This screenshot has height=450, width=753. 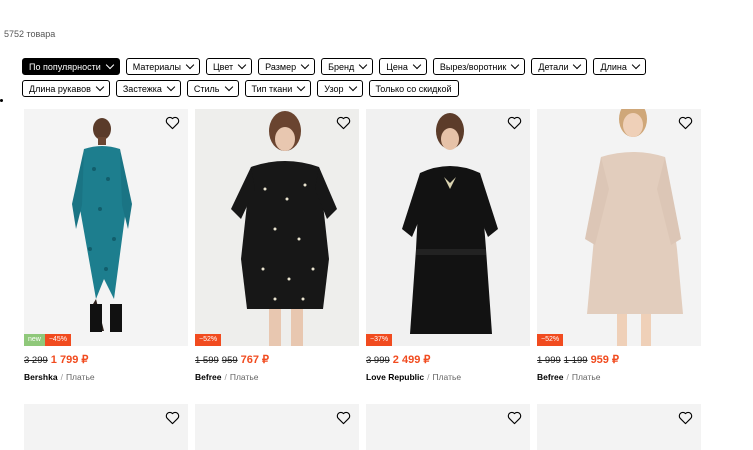 I want to click on filter-filters_row1-7: Детали, so click(x=559, y=66).